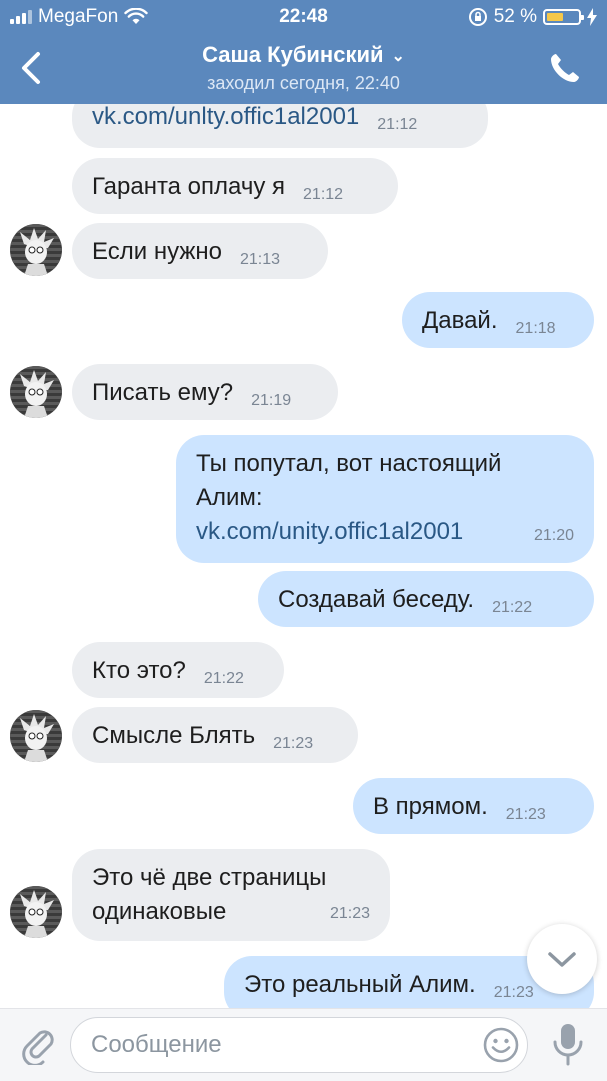  I want to click on message-text: Это реальный Алим., so click(360, 984).